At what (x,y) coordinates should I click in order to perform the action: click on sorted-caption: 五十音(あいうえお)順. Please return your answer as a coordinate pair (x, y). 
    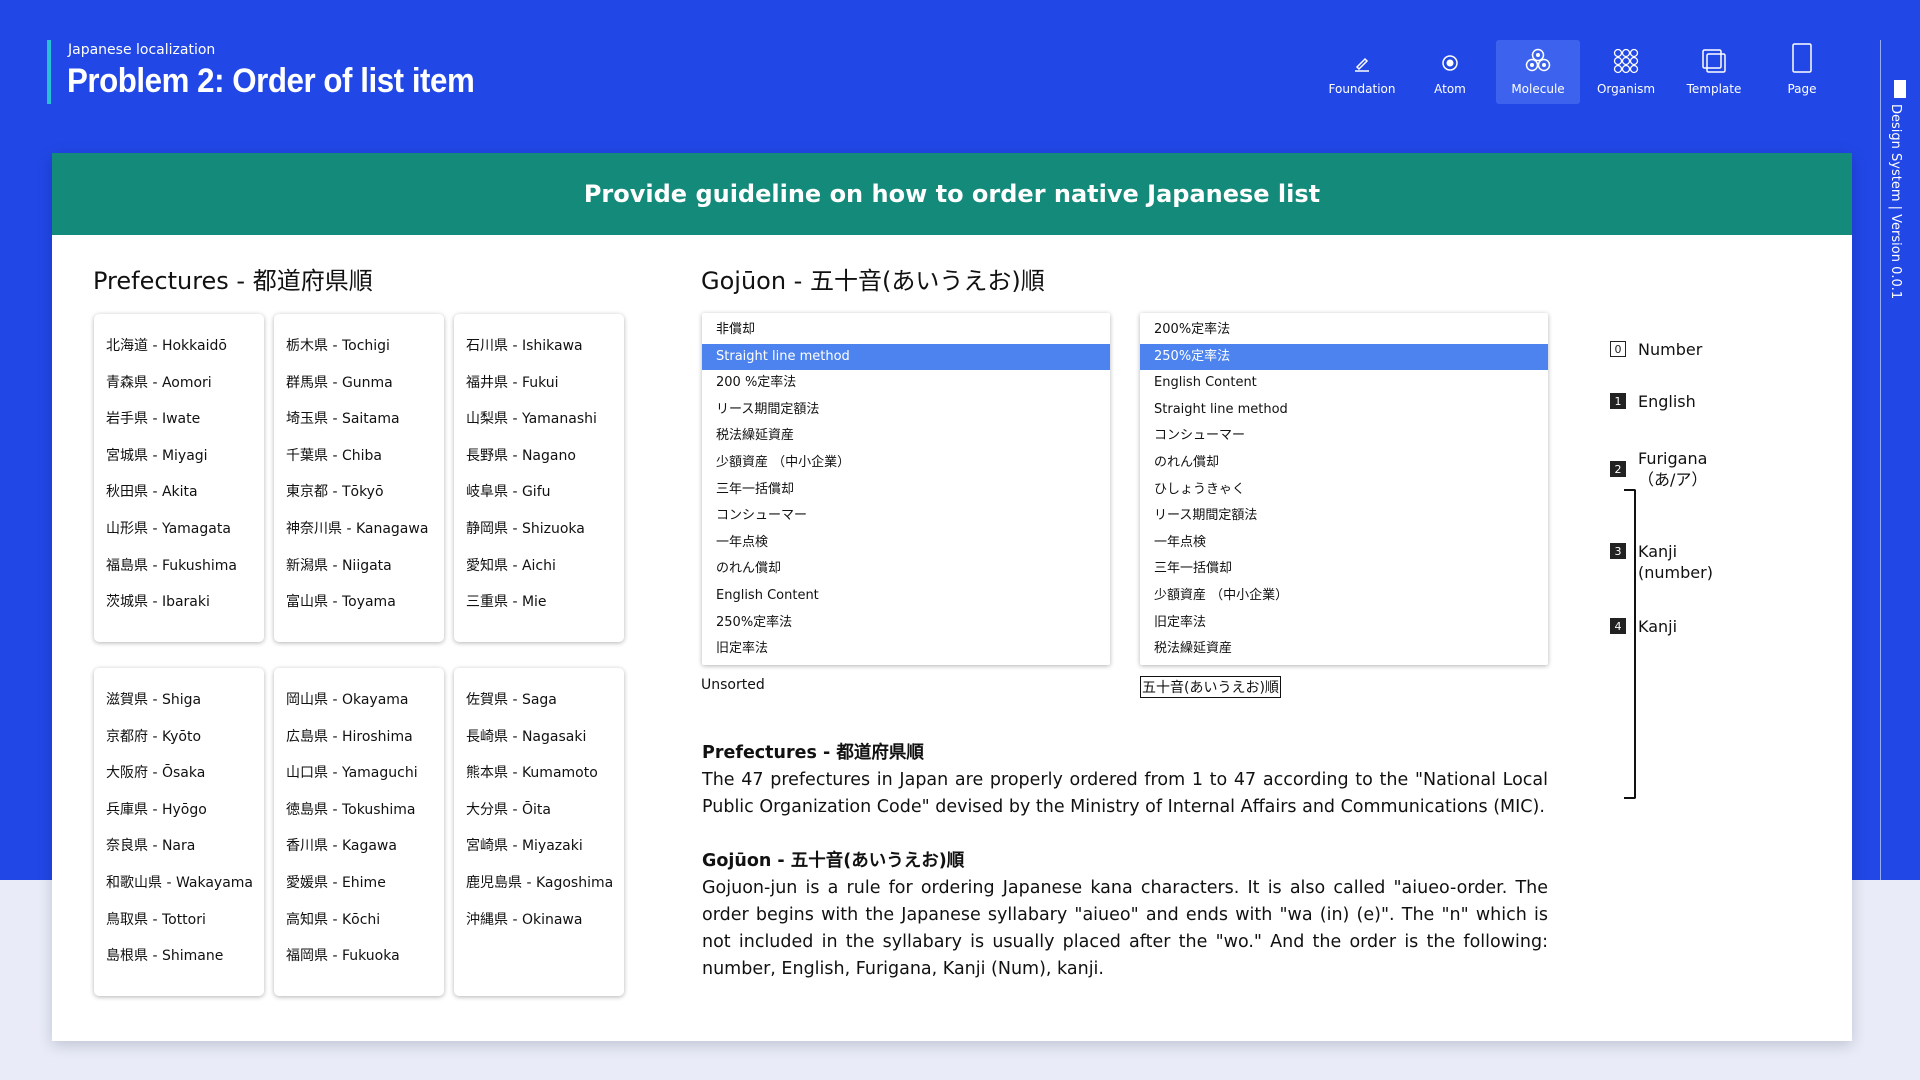
    Looking at the image, I should click on (1210, 687).